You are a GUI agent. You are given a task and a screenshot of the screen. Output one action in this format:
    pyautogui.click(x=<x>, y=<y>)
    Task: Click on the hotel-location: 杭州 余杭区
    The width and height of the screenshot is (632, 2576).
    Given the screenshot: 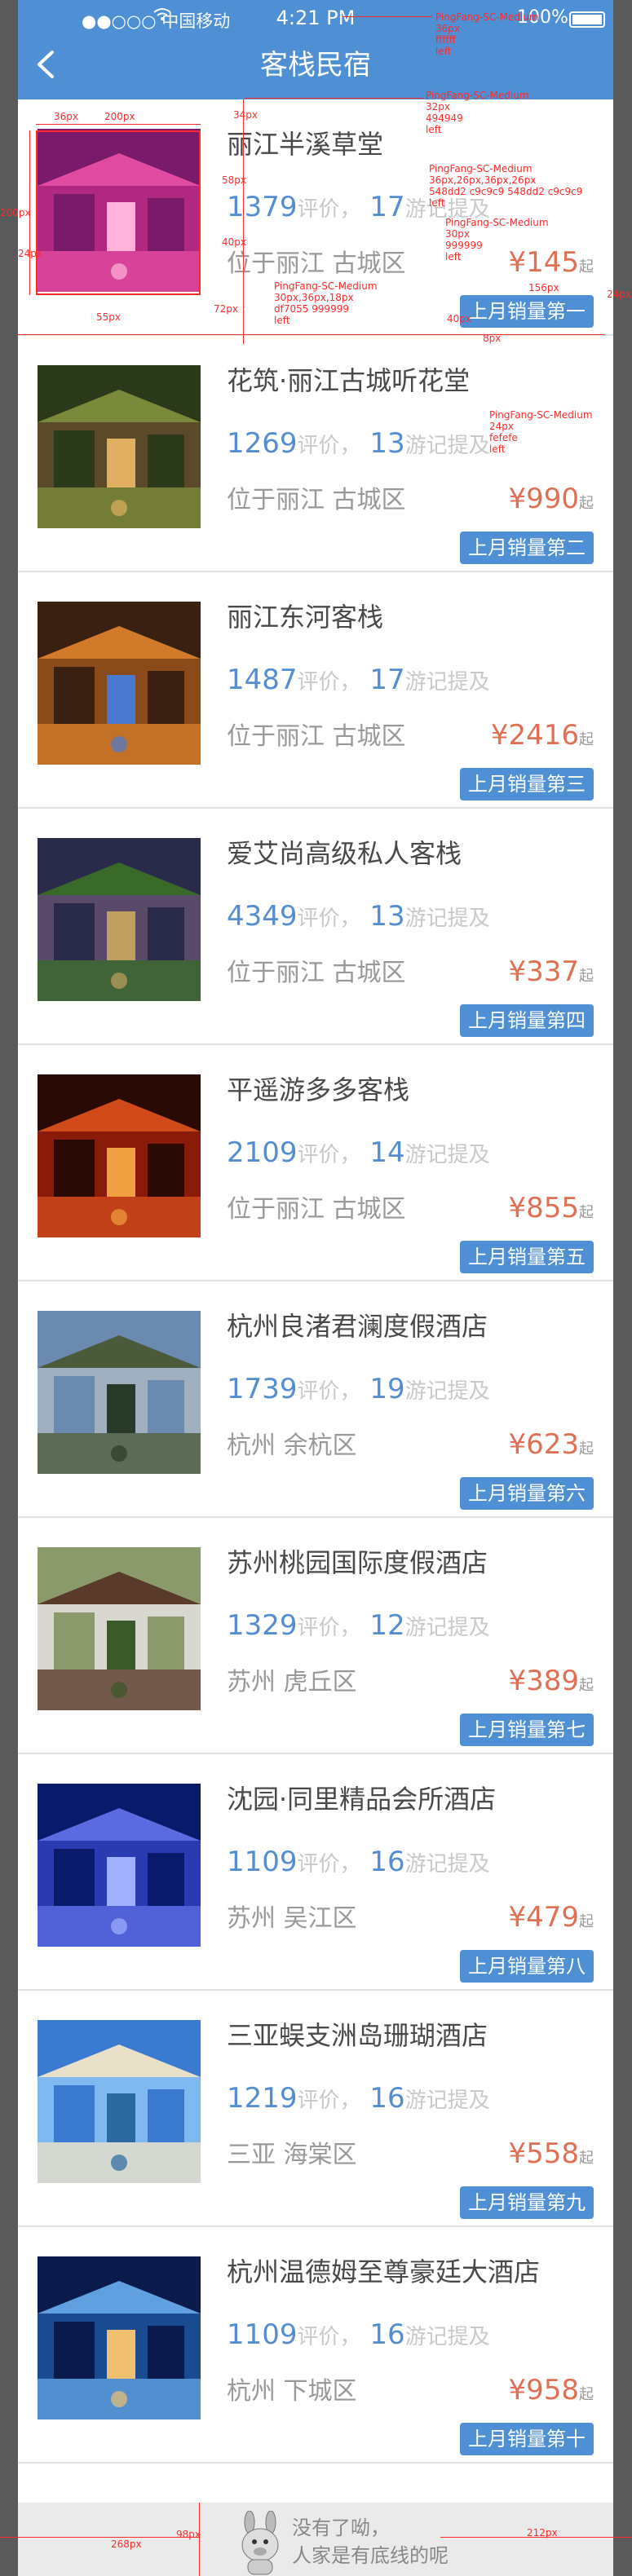 What is the action you would take?
    pyautogui.click(x=292, y=1445)
    